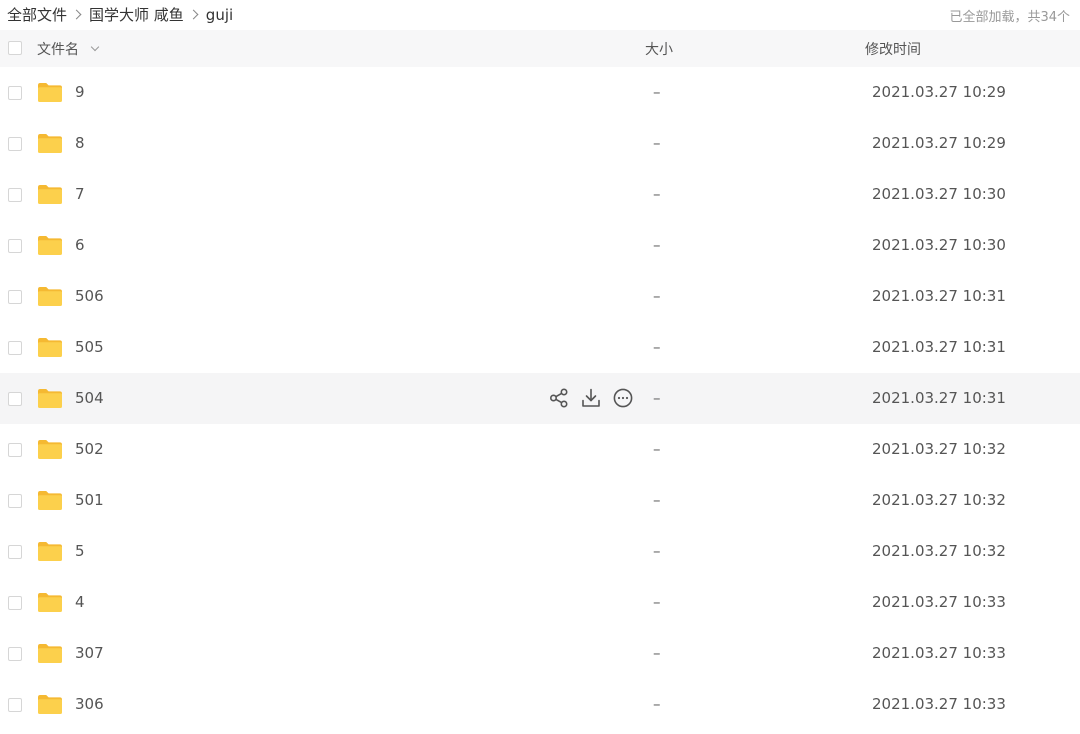 The image size is (1080, 734). What do you see at coordinates (58, 50) in the screenshot?
I see `column-header-name-label: 文件名` at bounding box center [58, 50].